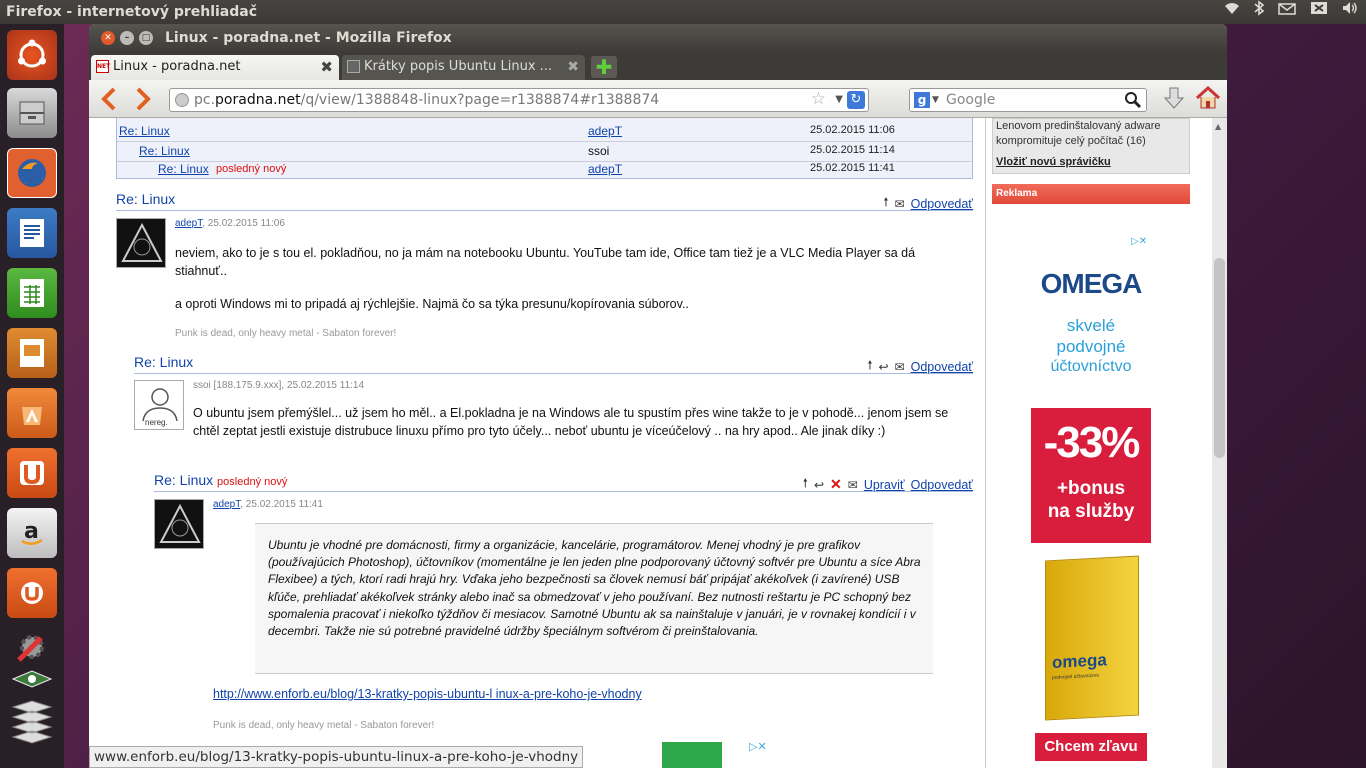 The width and height of the screenshot is (1366, 768). Describe the element at coordinates (544, 132) in the screenshot. I see `thread-tree-row: Re: Linux adepT 25.02.2015 11:06` at that location.